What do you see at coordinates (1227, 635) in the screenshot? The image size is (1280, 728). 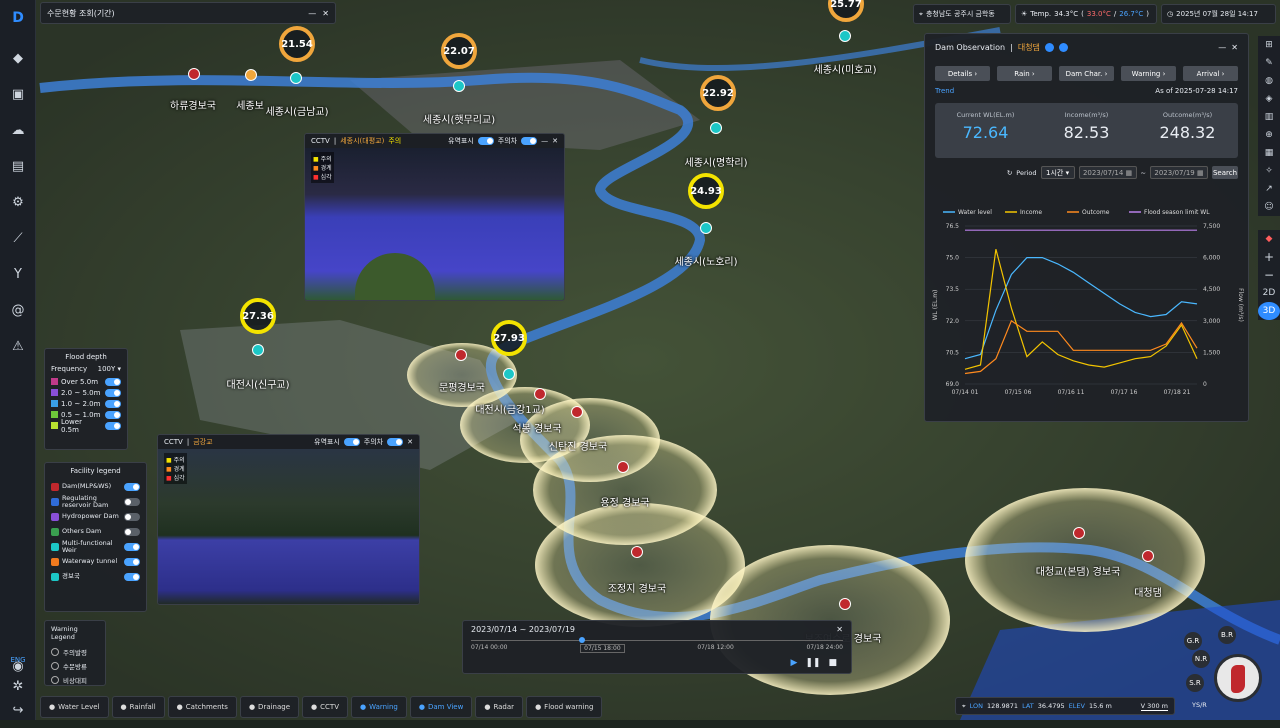 I see `compass-button: B.R` at bounding box center [1227, 635].